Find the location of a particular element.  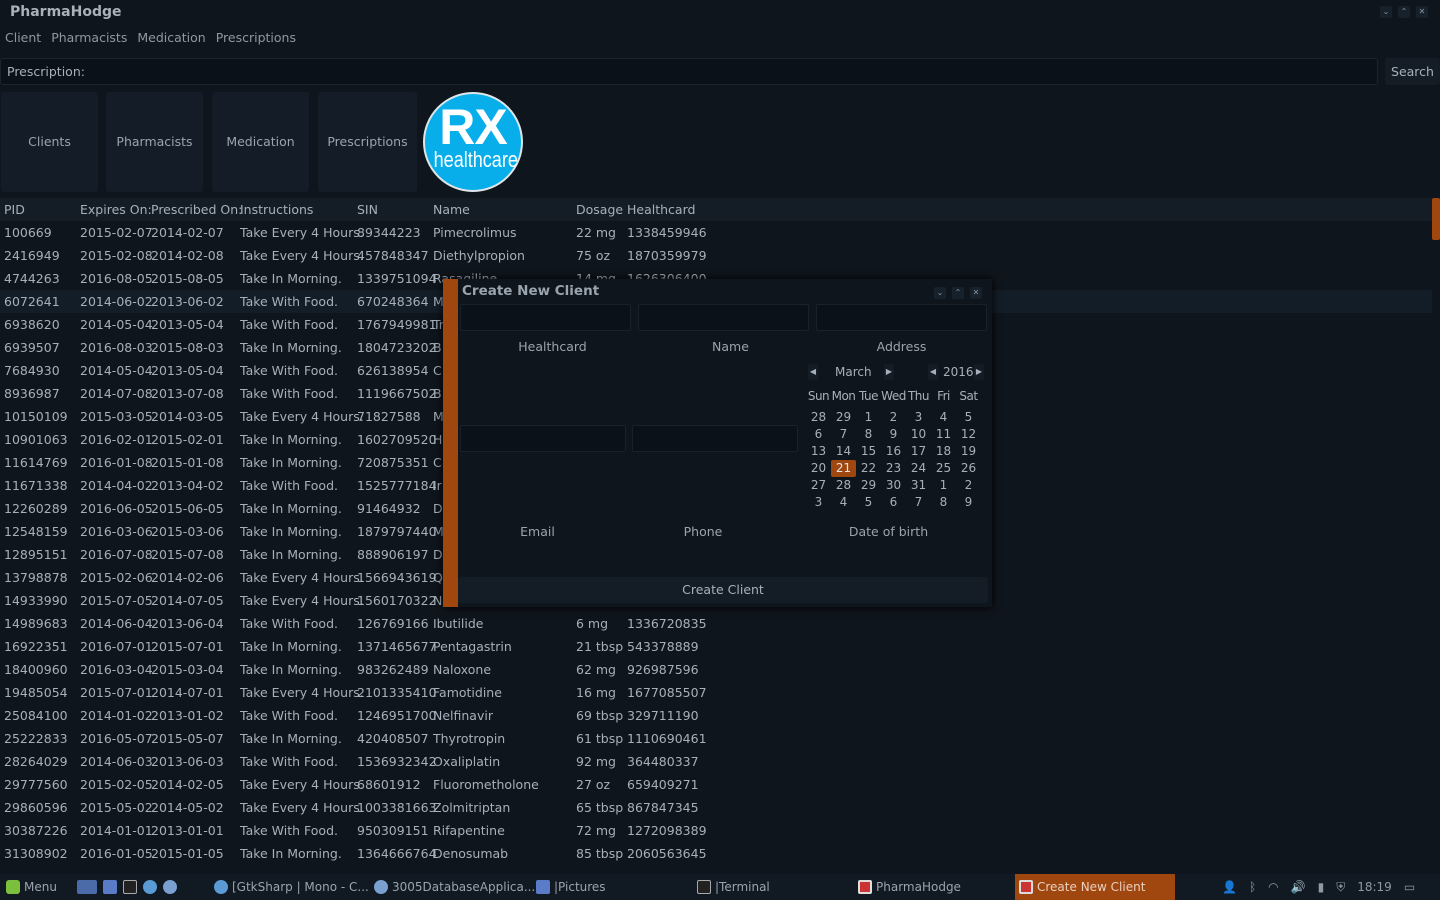

calendar-day: 10 is located at coordinates (918, 434).